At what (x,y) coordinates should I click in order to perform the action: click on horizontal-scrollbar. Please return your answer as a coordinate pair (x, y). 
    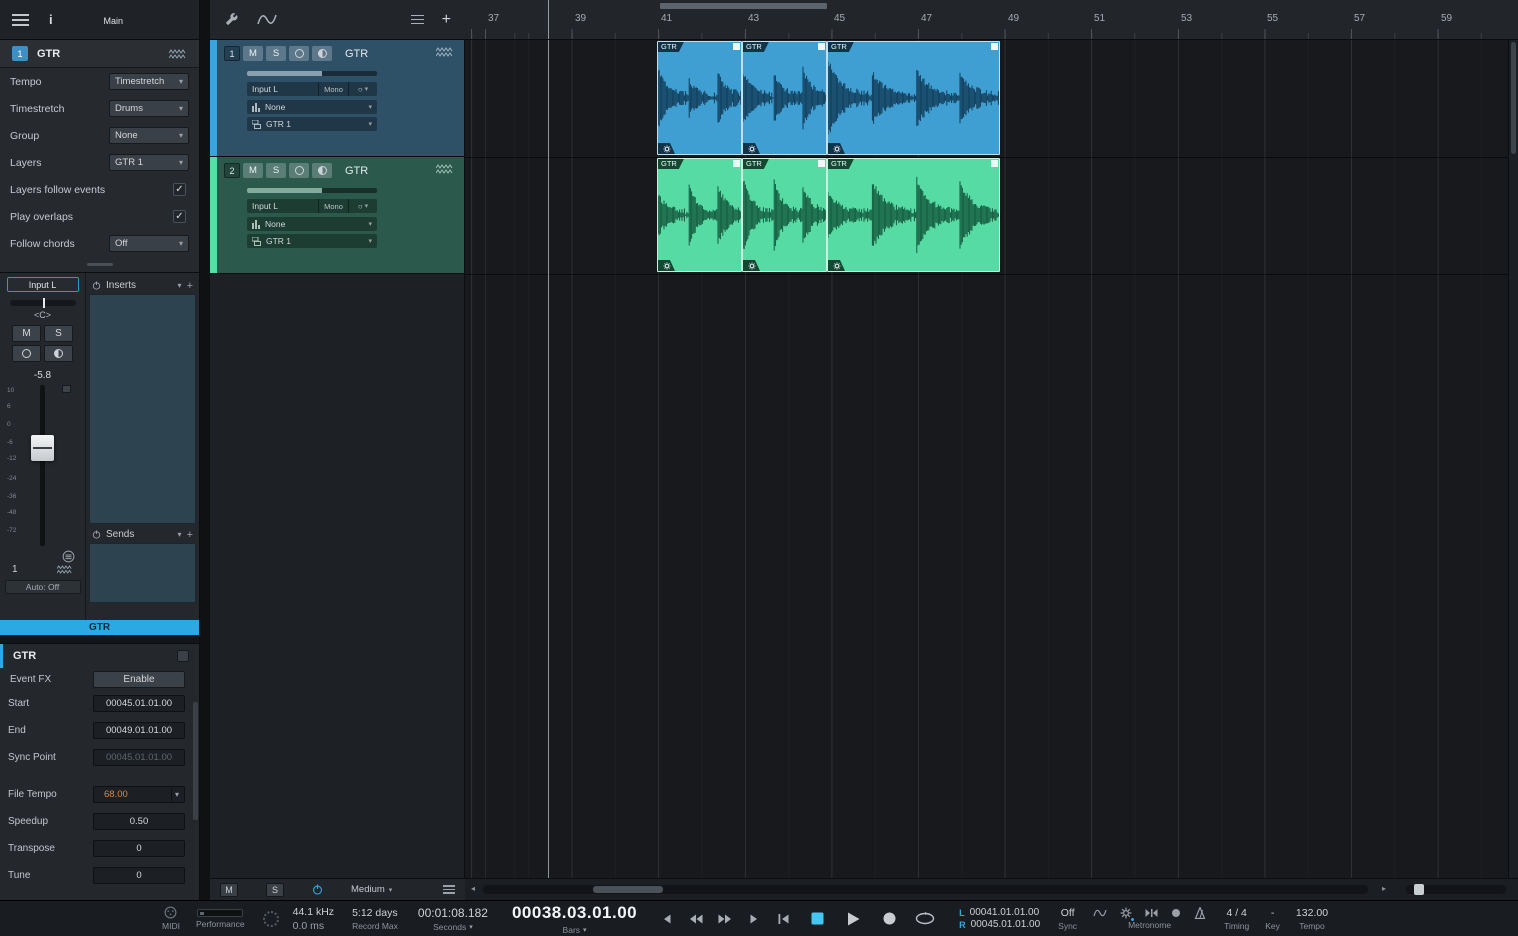
    Looking at the image, I should click on (925, 889).